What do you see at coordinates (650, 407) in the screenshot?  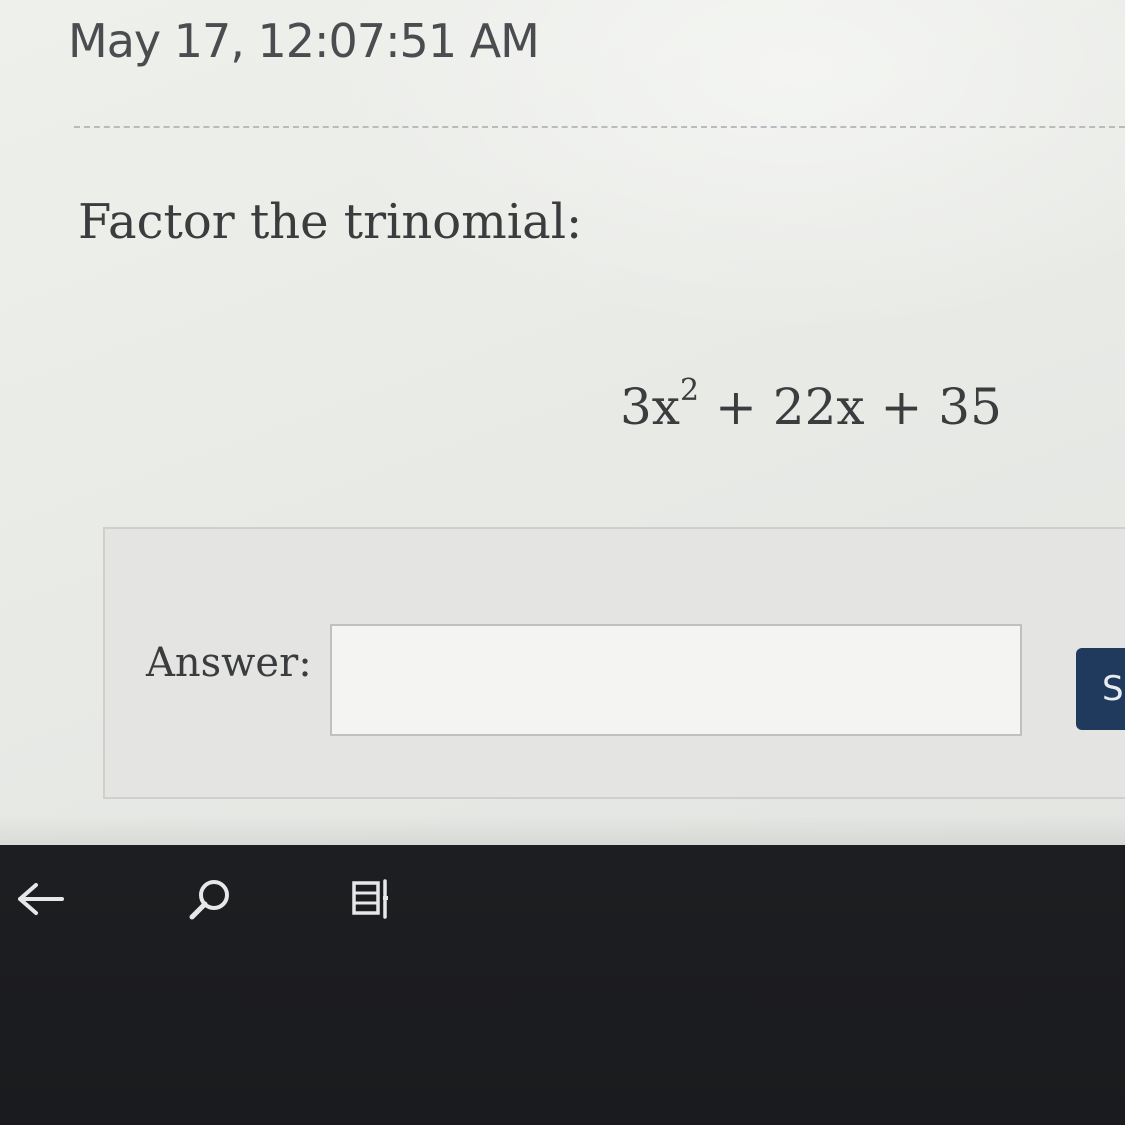 I see `expression-leading-term: 3x` at bounding box center [650, 407].